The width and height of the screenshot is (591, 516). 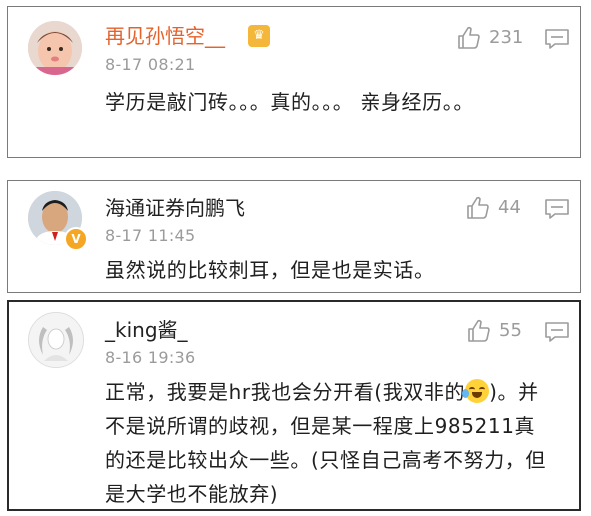 I want to click on comment-text: 虽然说的比较刺耳，但是也是实话。, so click(x=270, y=270).